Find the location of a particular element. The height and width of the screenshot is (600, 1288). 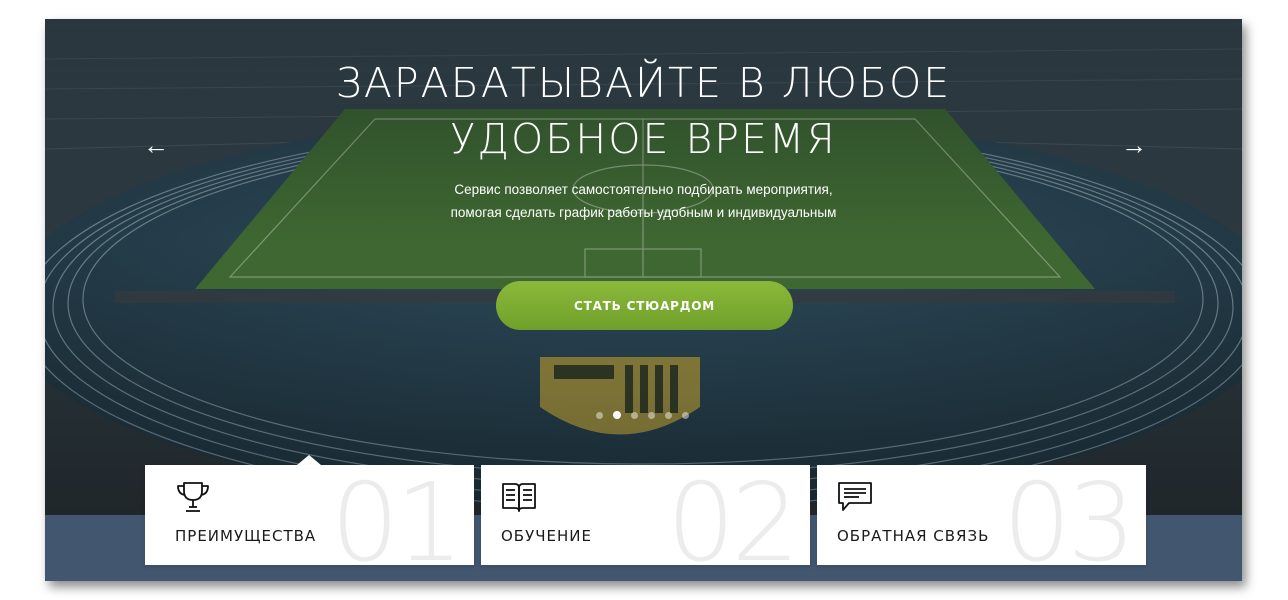

card-training: 02 ОБУЧЕНИЕ is located at coordinates (645, 515).